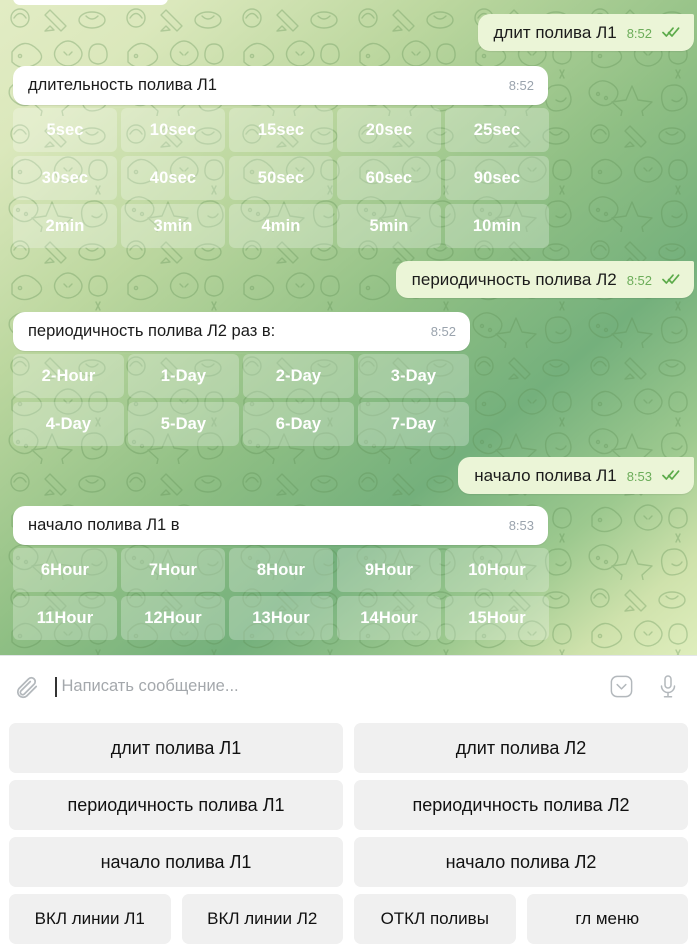 The width and height of the screenshot is (697, 947). Describe the element at coordinates (298, 376) in the screenshot. I see `inline-button: 2-Day` at that location.